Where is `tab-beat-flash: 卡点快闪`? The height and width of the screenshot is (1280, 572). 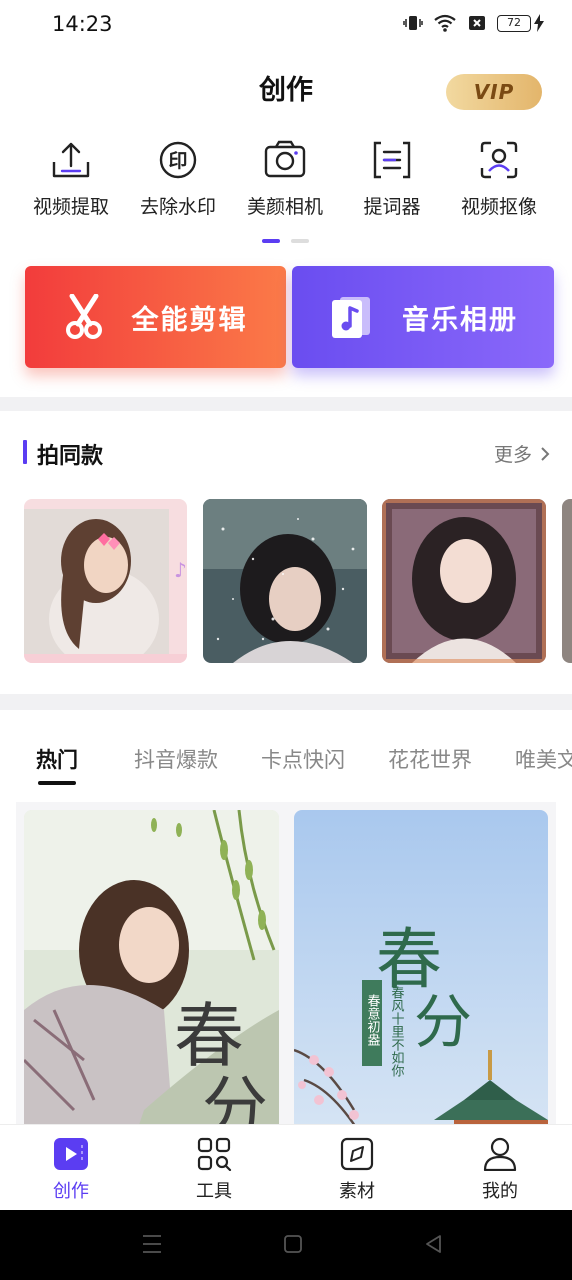
tab-beat-flash: 卡点快闪 is located at coordinates (303, 759).